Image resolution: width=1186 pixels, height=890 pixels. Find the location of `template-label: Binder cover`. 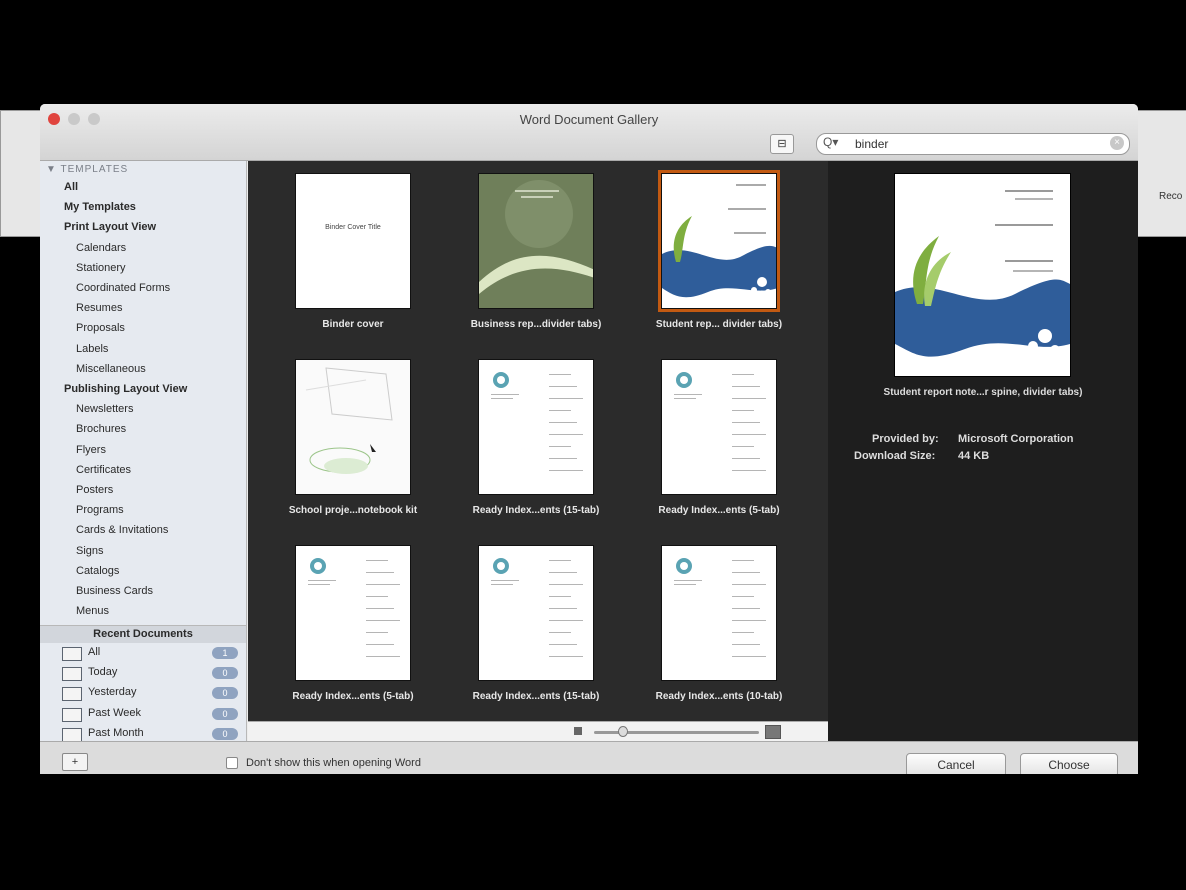

template-label: Binder cover is located at coordinates (353, 324).